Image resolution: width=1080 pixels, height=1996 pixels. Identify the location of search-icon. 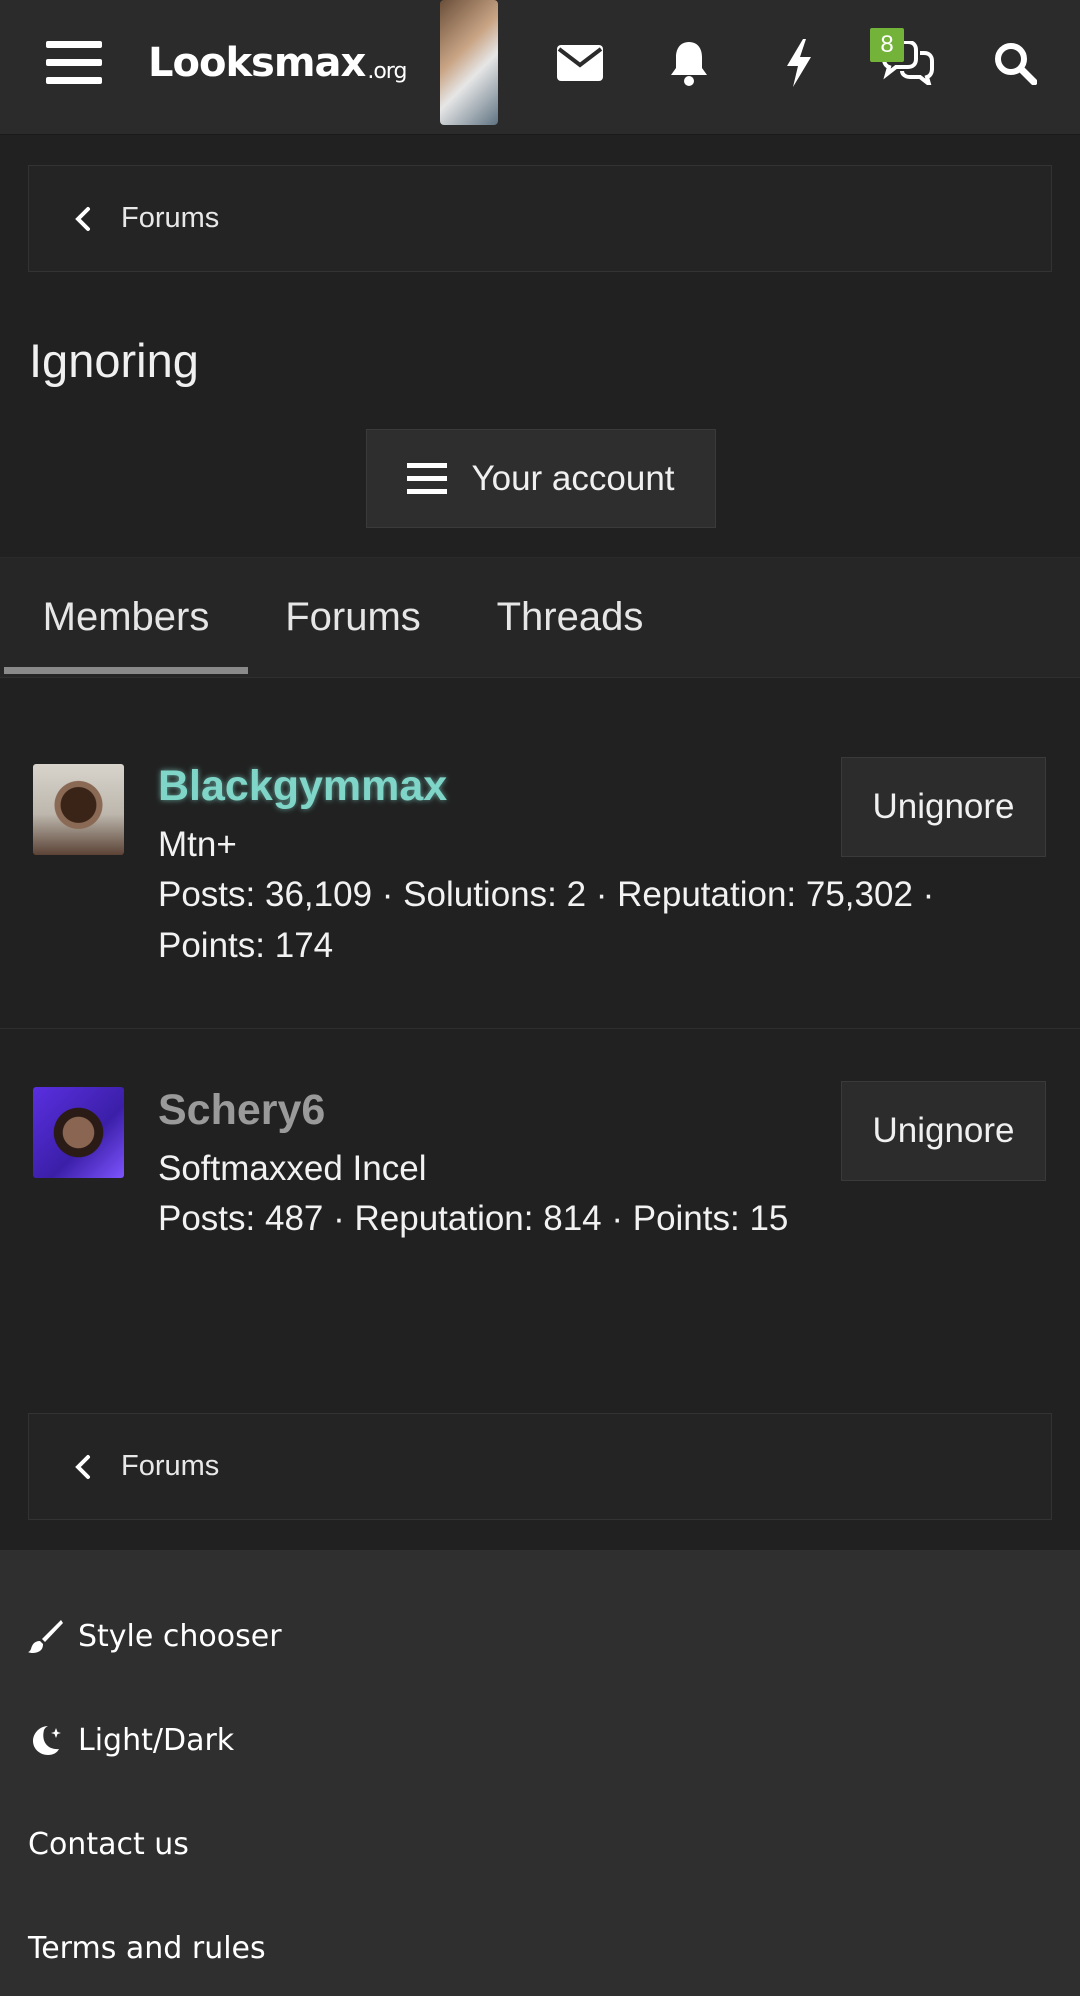
(1016, 63).